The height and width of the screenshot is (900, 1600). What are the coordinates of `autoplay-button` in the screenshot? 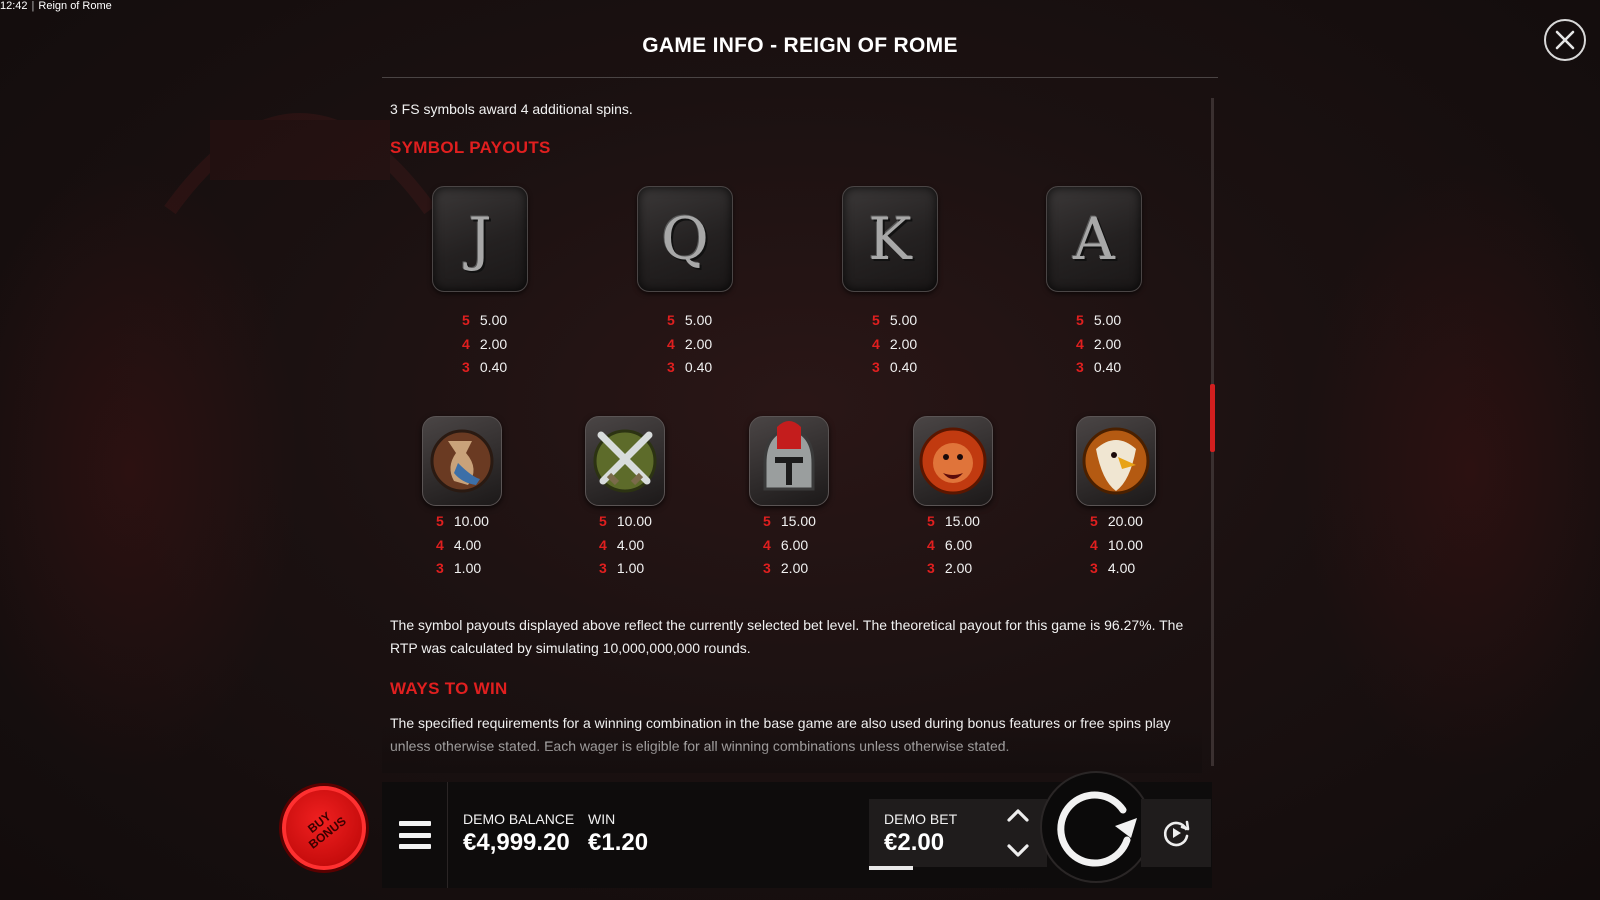 It's located at (1176, 833).